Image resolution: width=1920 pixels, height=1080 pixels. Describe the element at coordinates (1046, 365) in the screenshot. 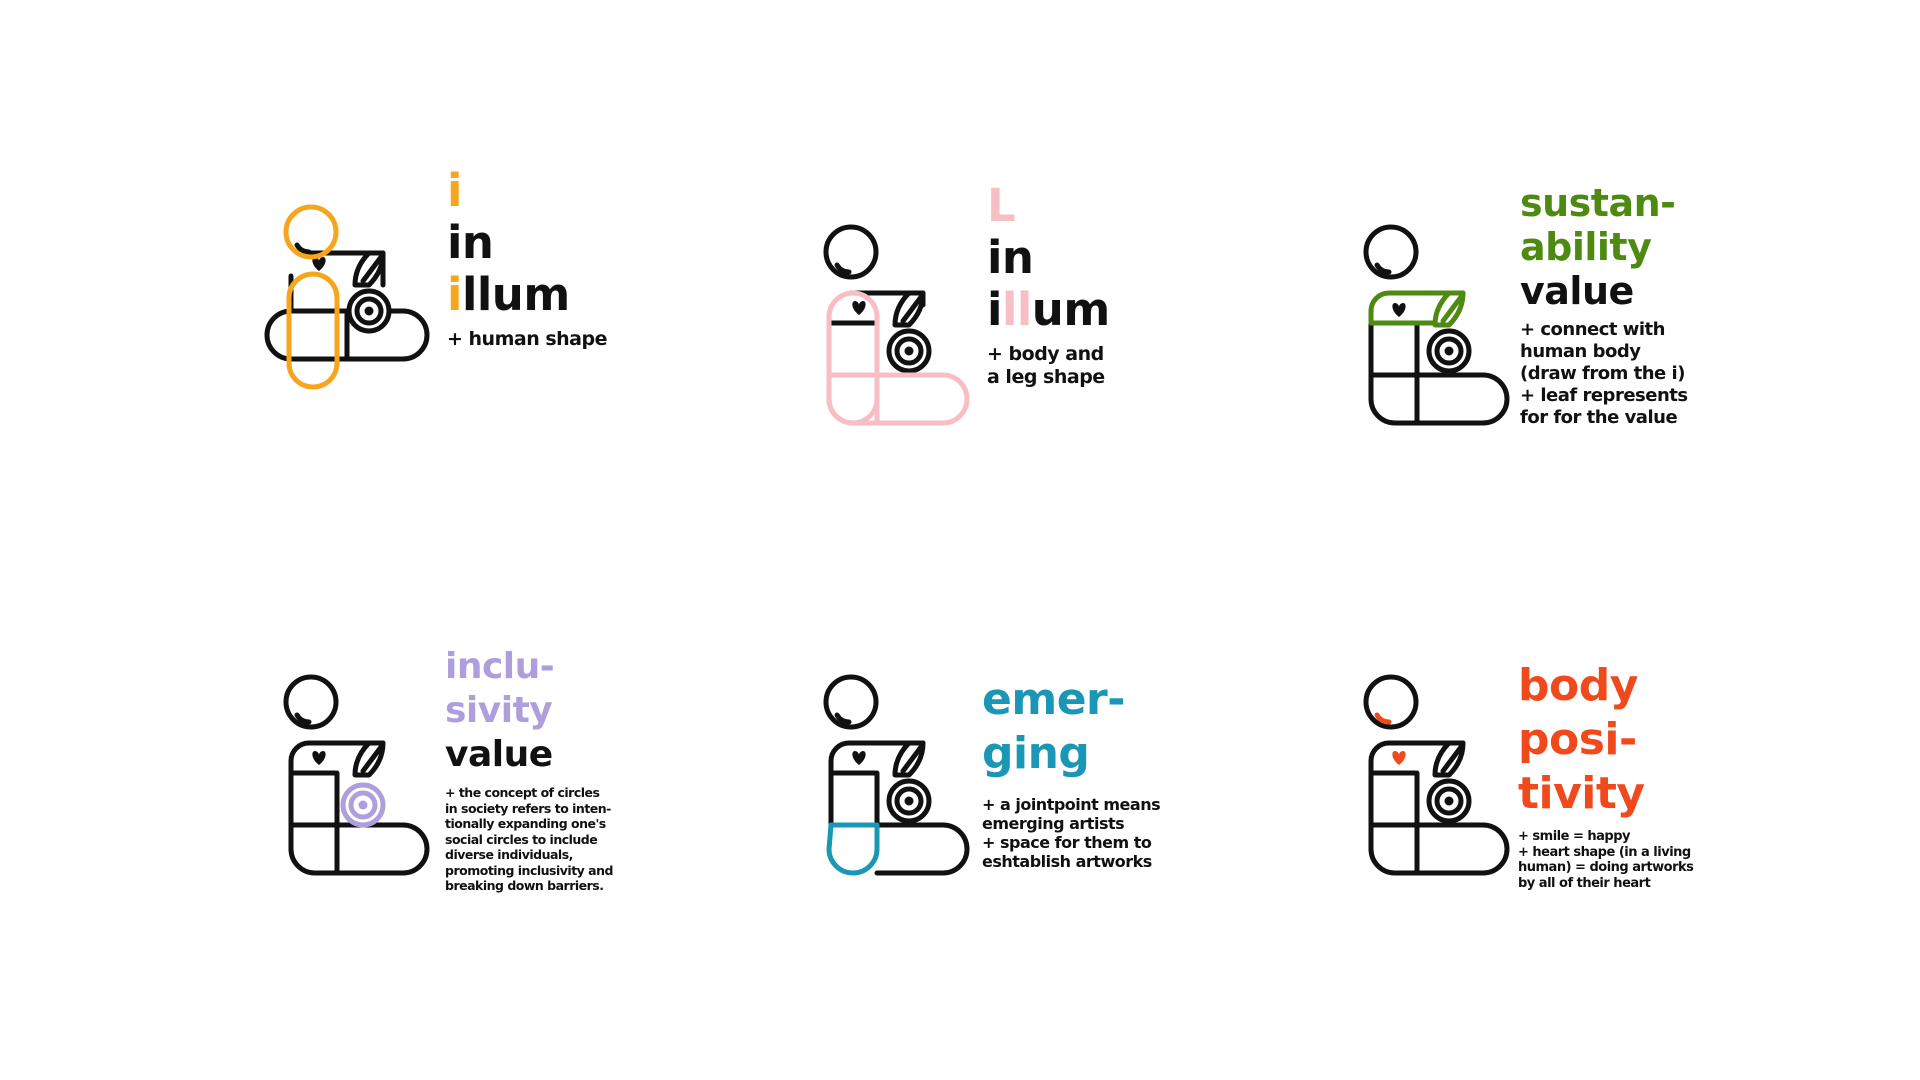

I see `description-note: + body and a leg shape` at that location.